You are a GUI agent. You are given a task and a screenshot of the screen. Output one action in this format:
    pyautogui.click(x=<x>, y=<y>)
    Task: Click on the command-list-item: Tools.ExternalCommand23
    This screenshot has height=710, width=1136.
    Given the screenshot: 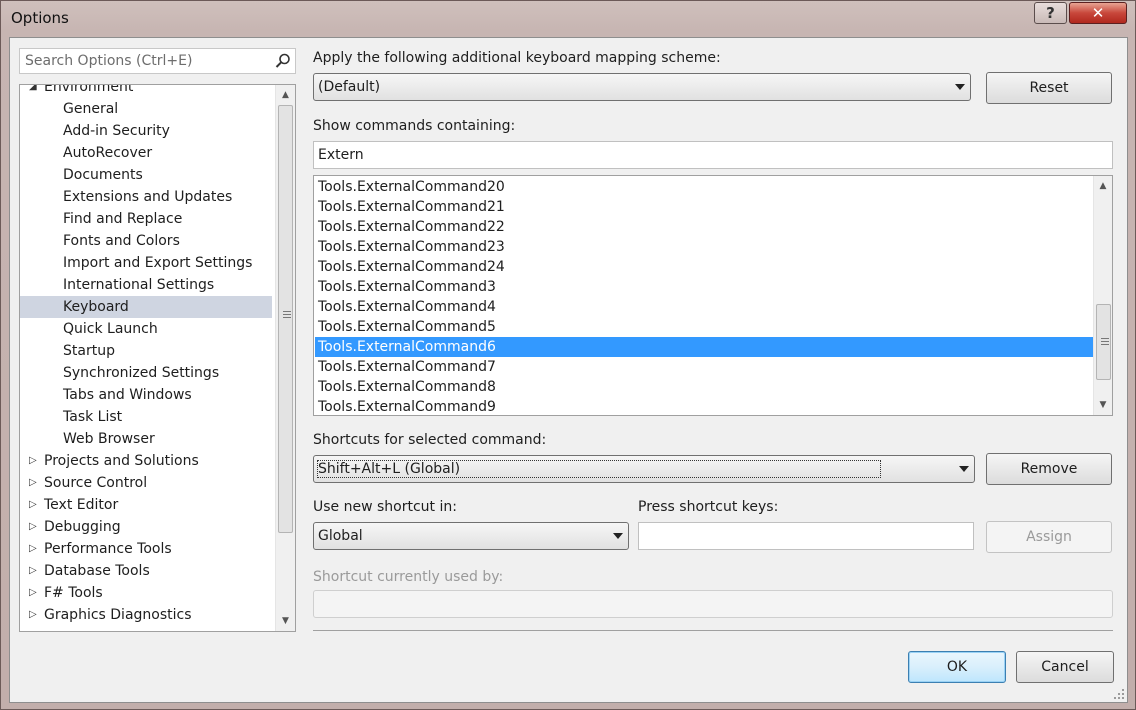 What is the action you would take?
    pyautogui.click(x=704, y=247)
    